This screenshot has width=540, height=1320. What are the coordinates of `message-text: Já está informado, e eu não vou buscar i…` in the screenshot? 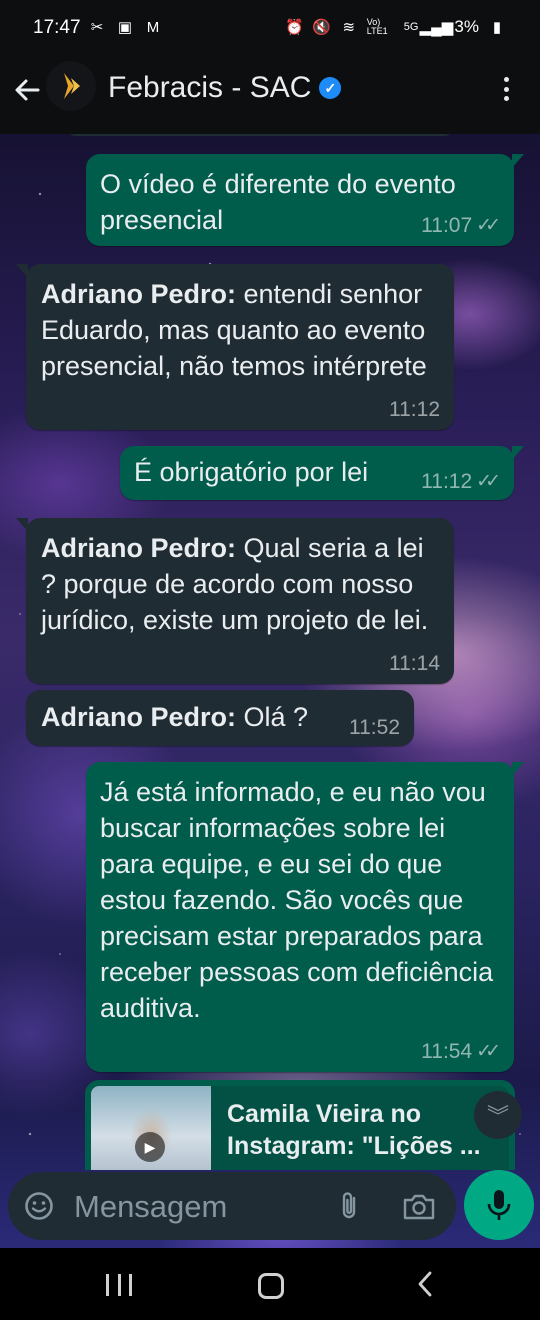 It's located at (297, 900).